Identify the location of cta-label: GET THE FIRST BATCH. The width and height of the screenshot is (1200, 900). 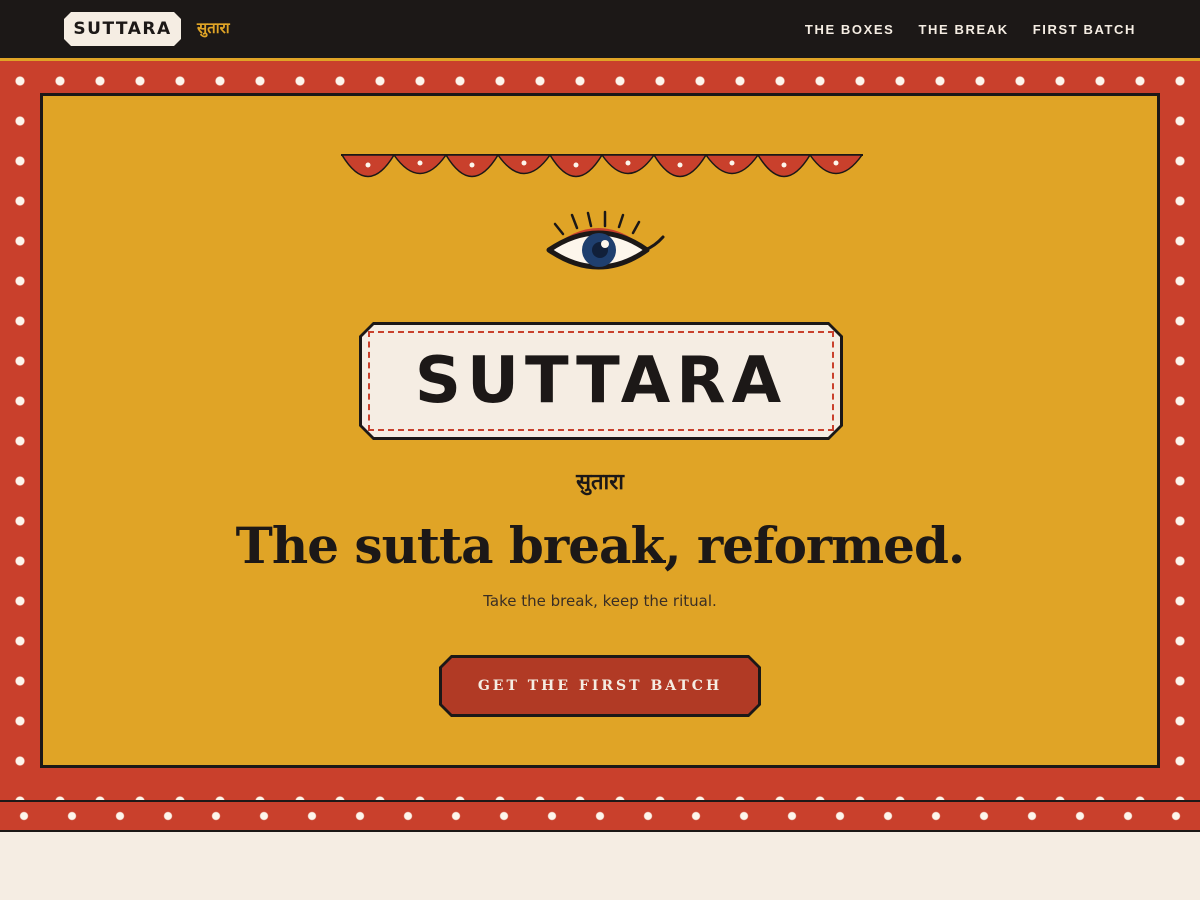
(600, 686).